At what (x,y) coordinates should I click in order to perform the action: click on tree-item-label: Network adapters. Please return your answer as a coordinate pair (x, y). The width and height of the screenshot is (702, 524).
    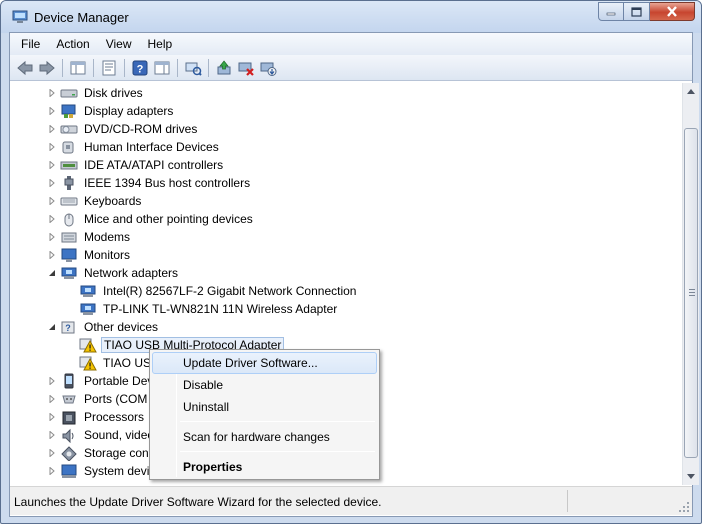
    Looking at the image, I should click on (131, 273).